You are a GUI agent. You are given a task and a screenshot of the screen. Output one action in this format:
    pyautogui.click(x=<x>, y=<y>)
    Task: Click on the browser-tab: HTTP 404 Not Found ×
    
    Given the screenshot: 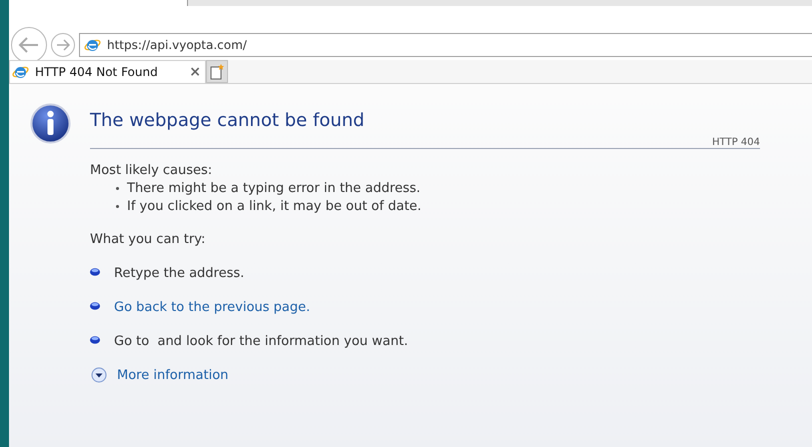 What is the action you would take?
    pyautogui.click(x=107, y=71)
    